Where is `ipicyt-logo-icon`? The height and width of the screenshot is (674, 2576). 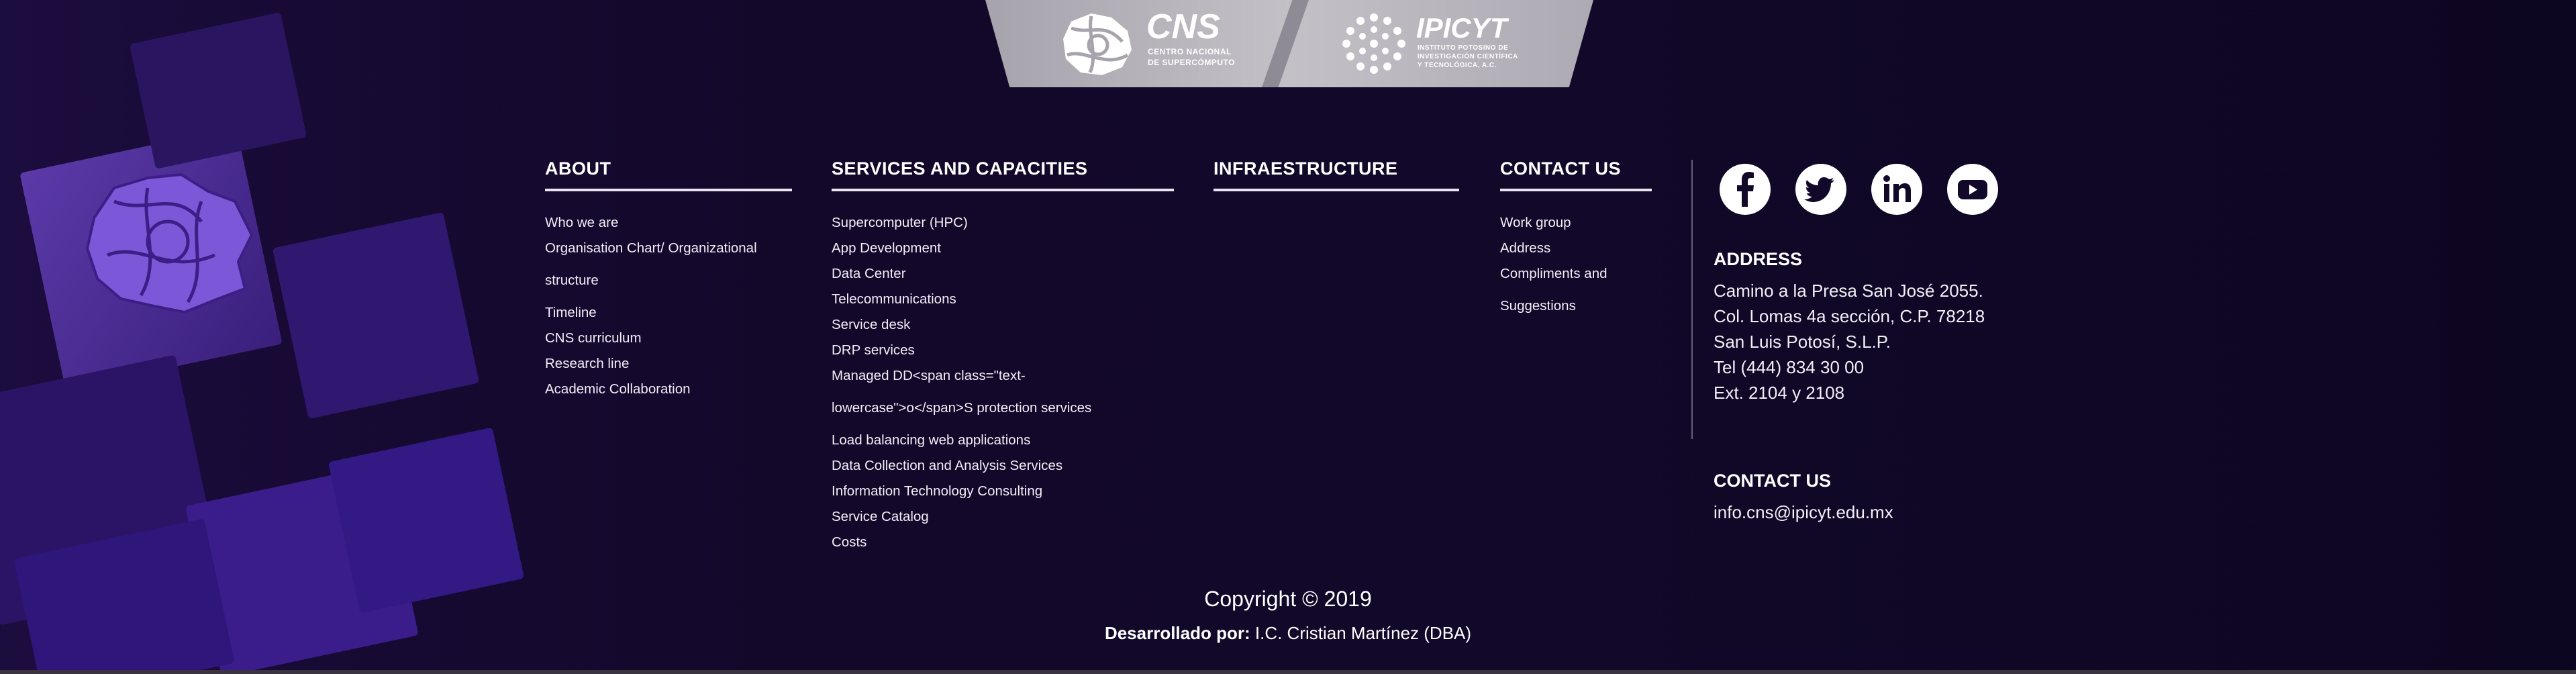 ipicyt-logo-icon is located at coordinates (1373, 43).